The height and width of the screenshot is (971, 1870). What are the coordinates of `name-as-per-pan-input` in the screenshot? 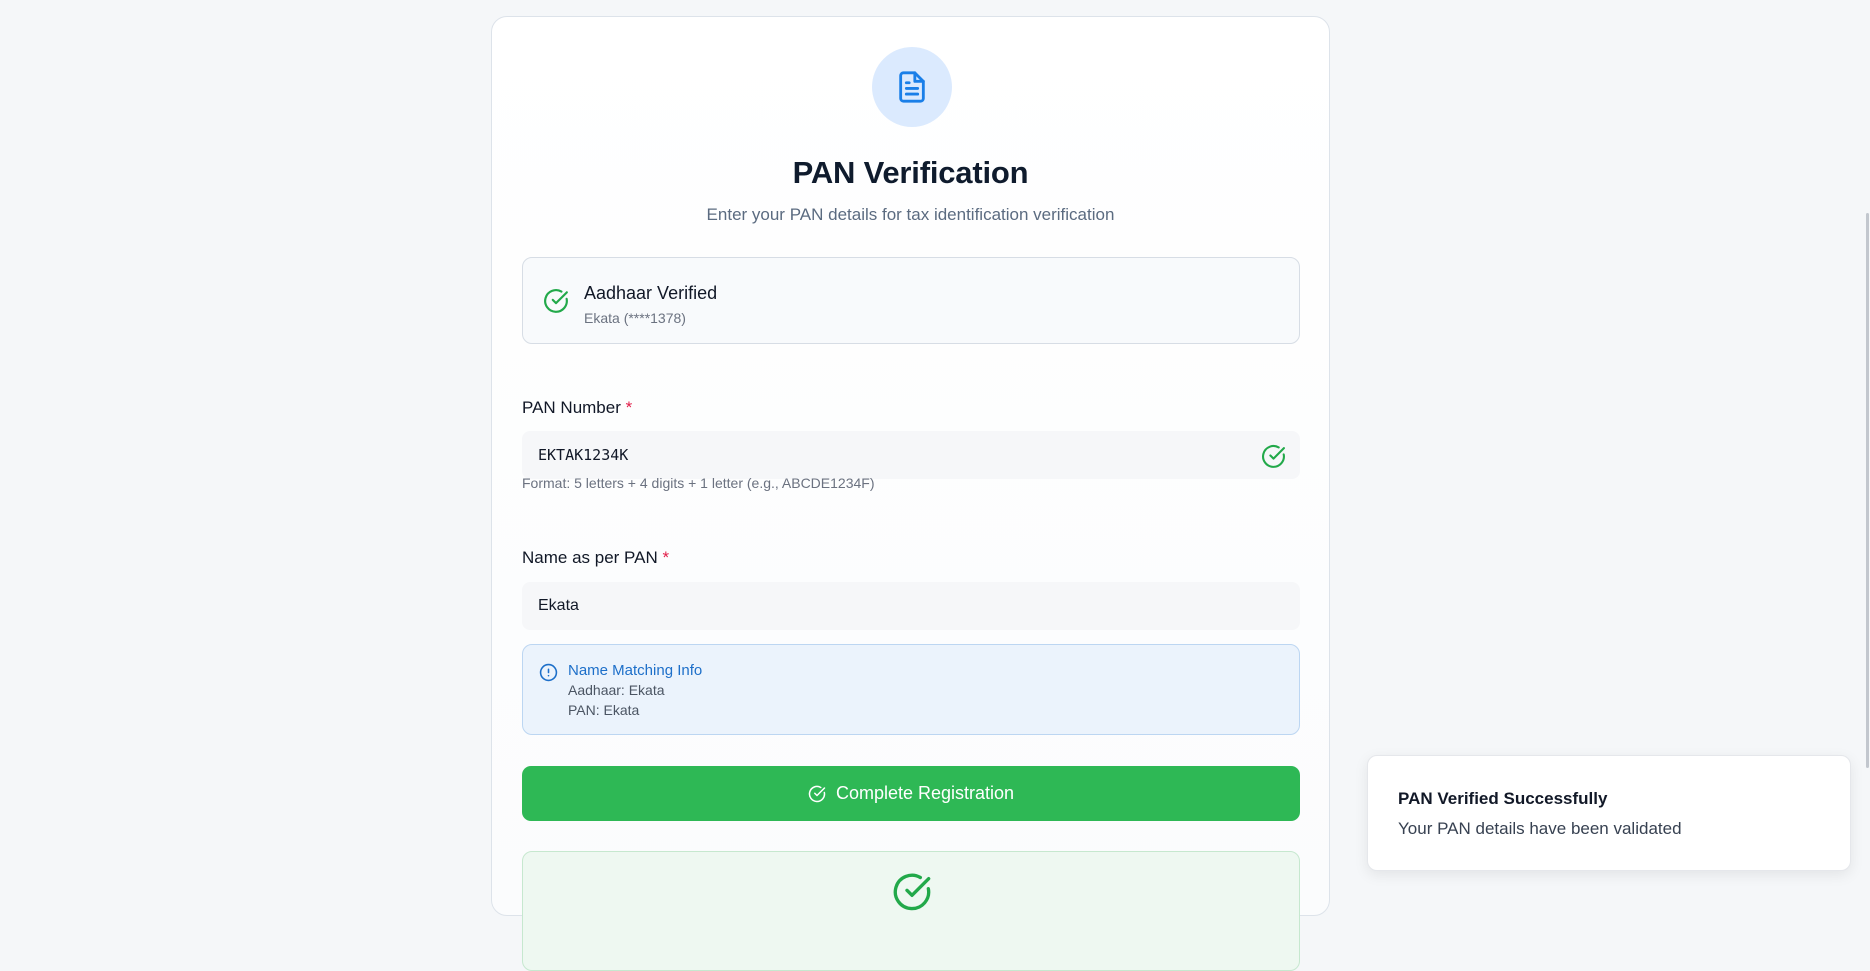 It's located at (911, 606).